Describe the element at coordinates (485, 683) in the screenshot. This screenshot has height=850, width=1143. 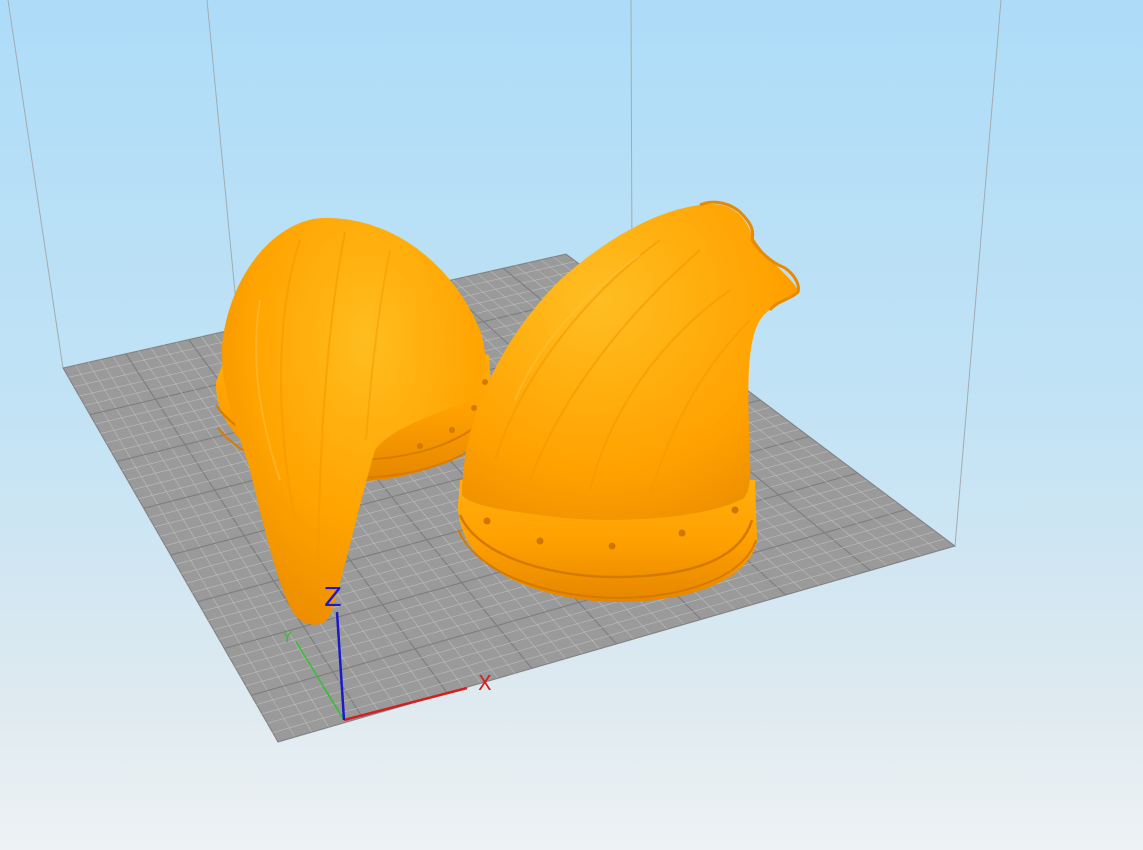
I see `x-axis-label: X` at that location.